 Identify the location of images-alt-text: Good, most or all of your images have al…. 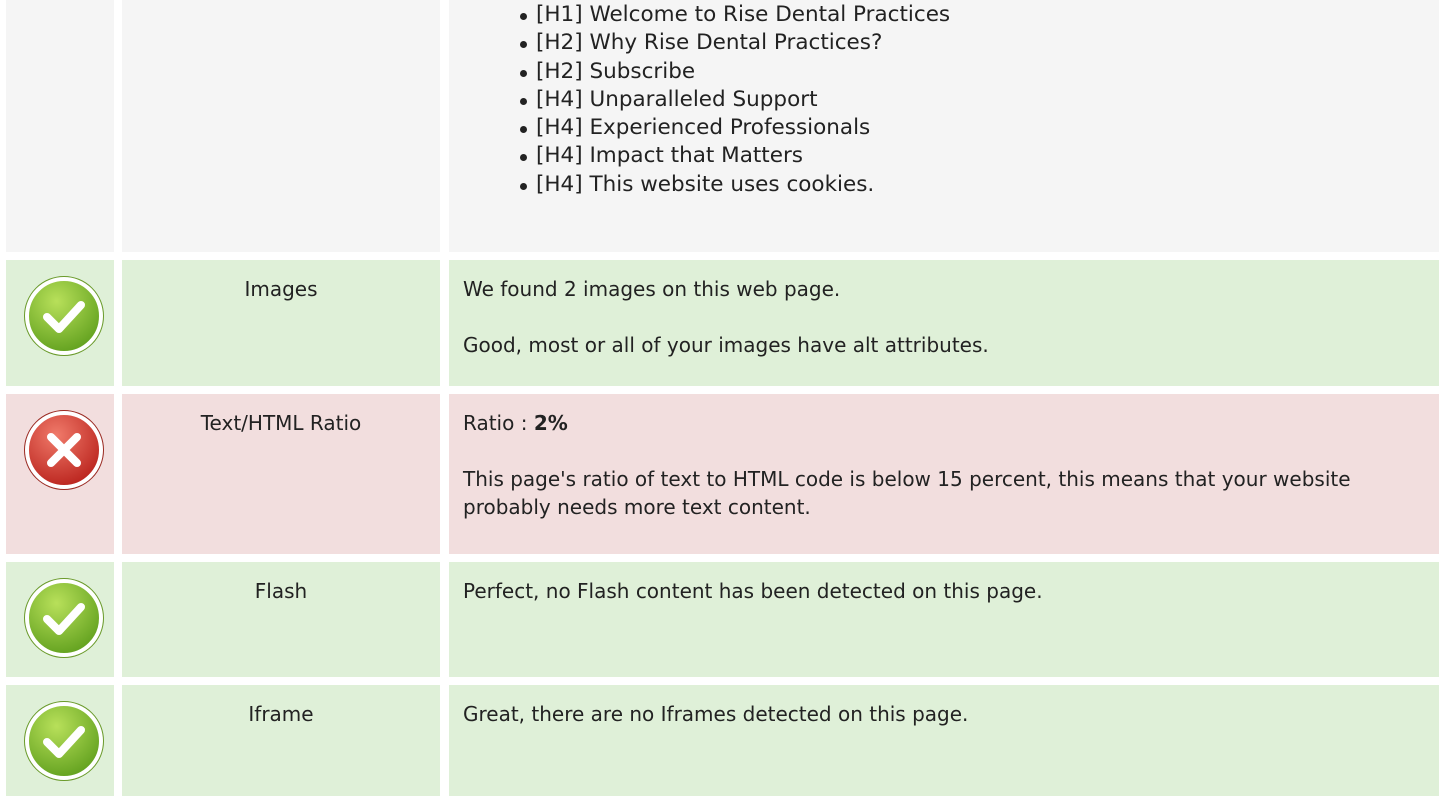
(726, 345).